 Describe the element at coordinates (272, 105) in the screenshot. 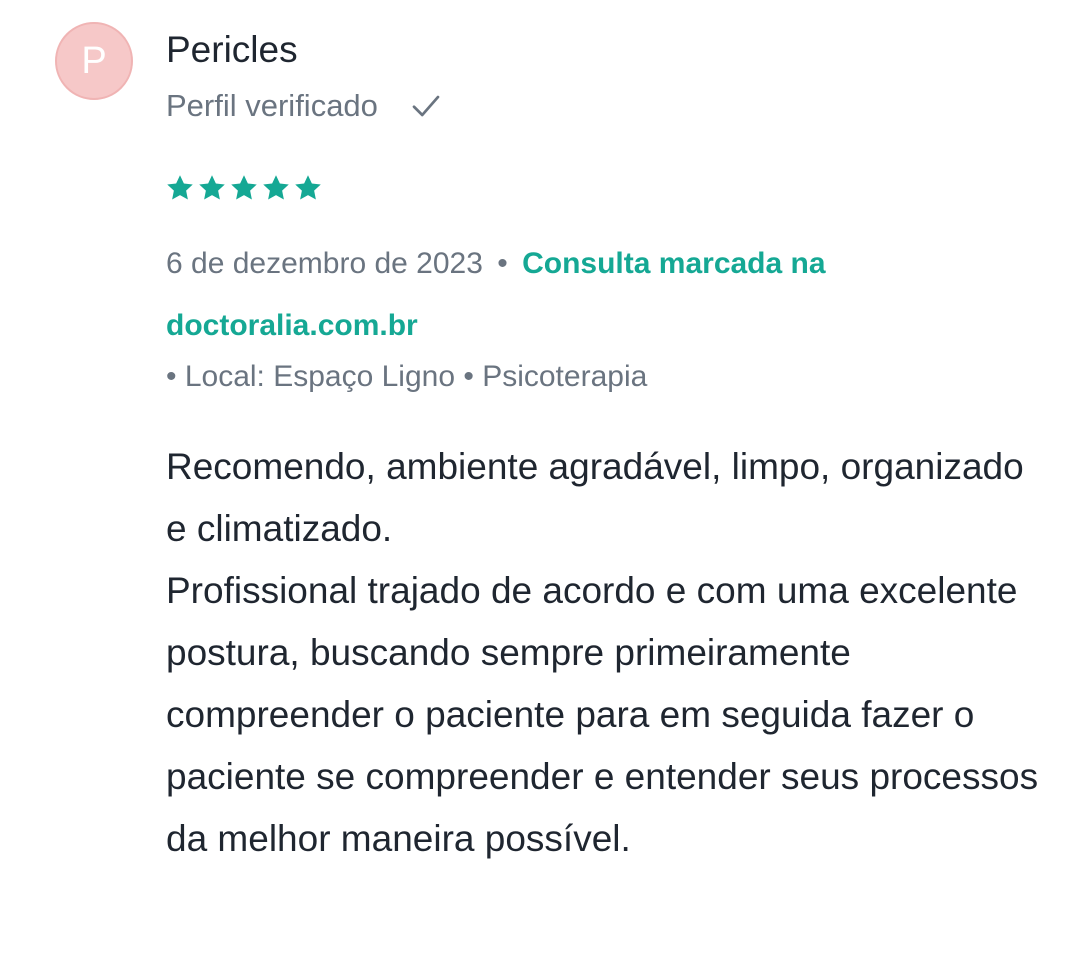

I see `verified-label: Perfil verificado` at that location.